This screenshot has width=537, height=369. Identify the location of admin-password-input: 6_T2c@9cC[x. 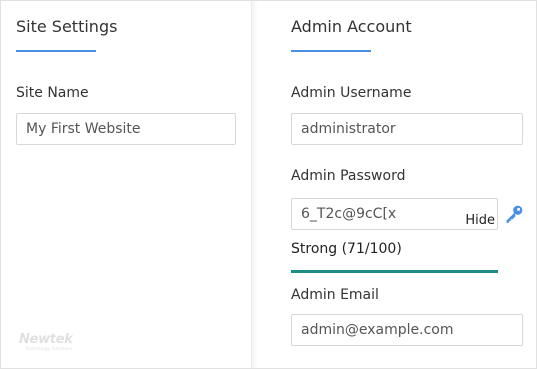
(348, 214).